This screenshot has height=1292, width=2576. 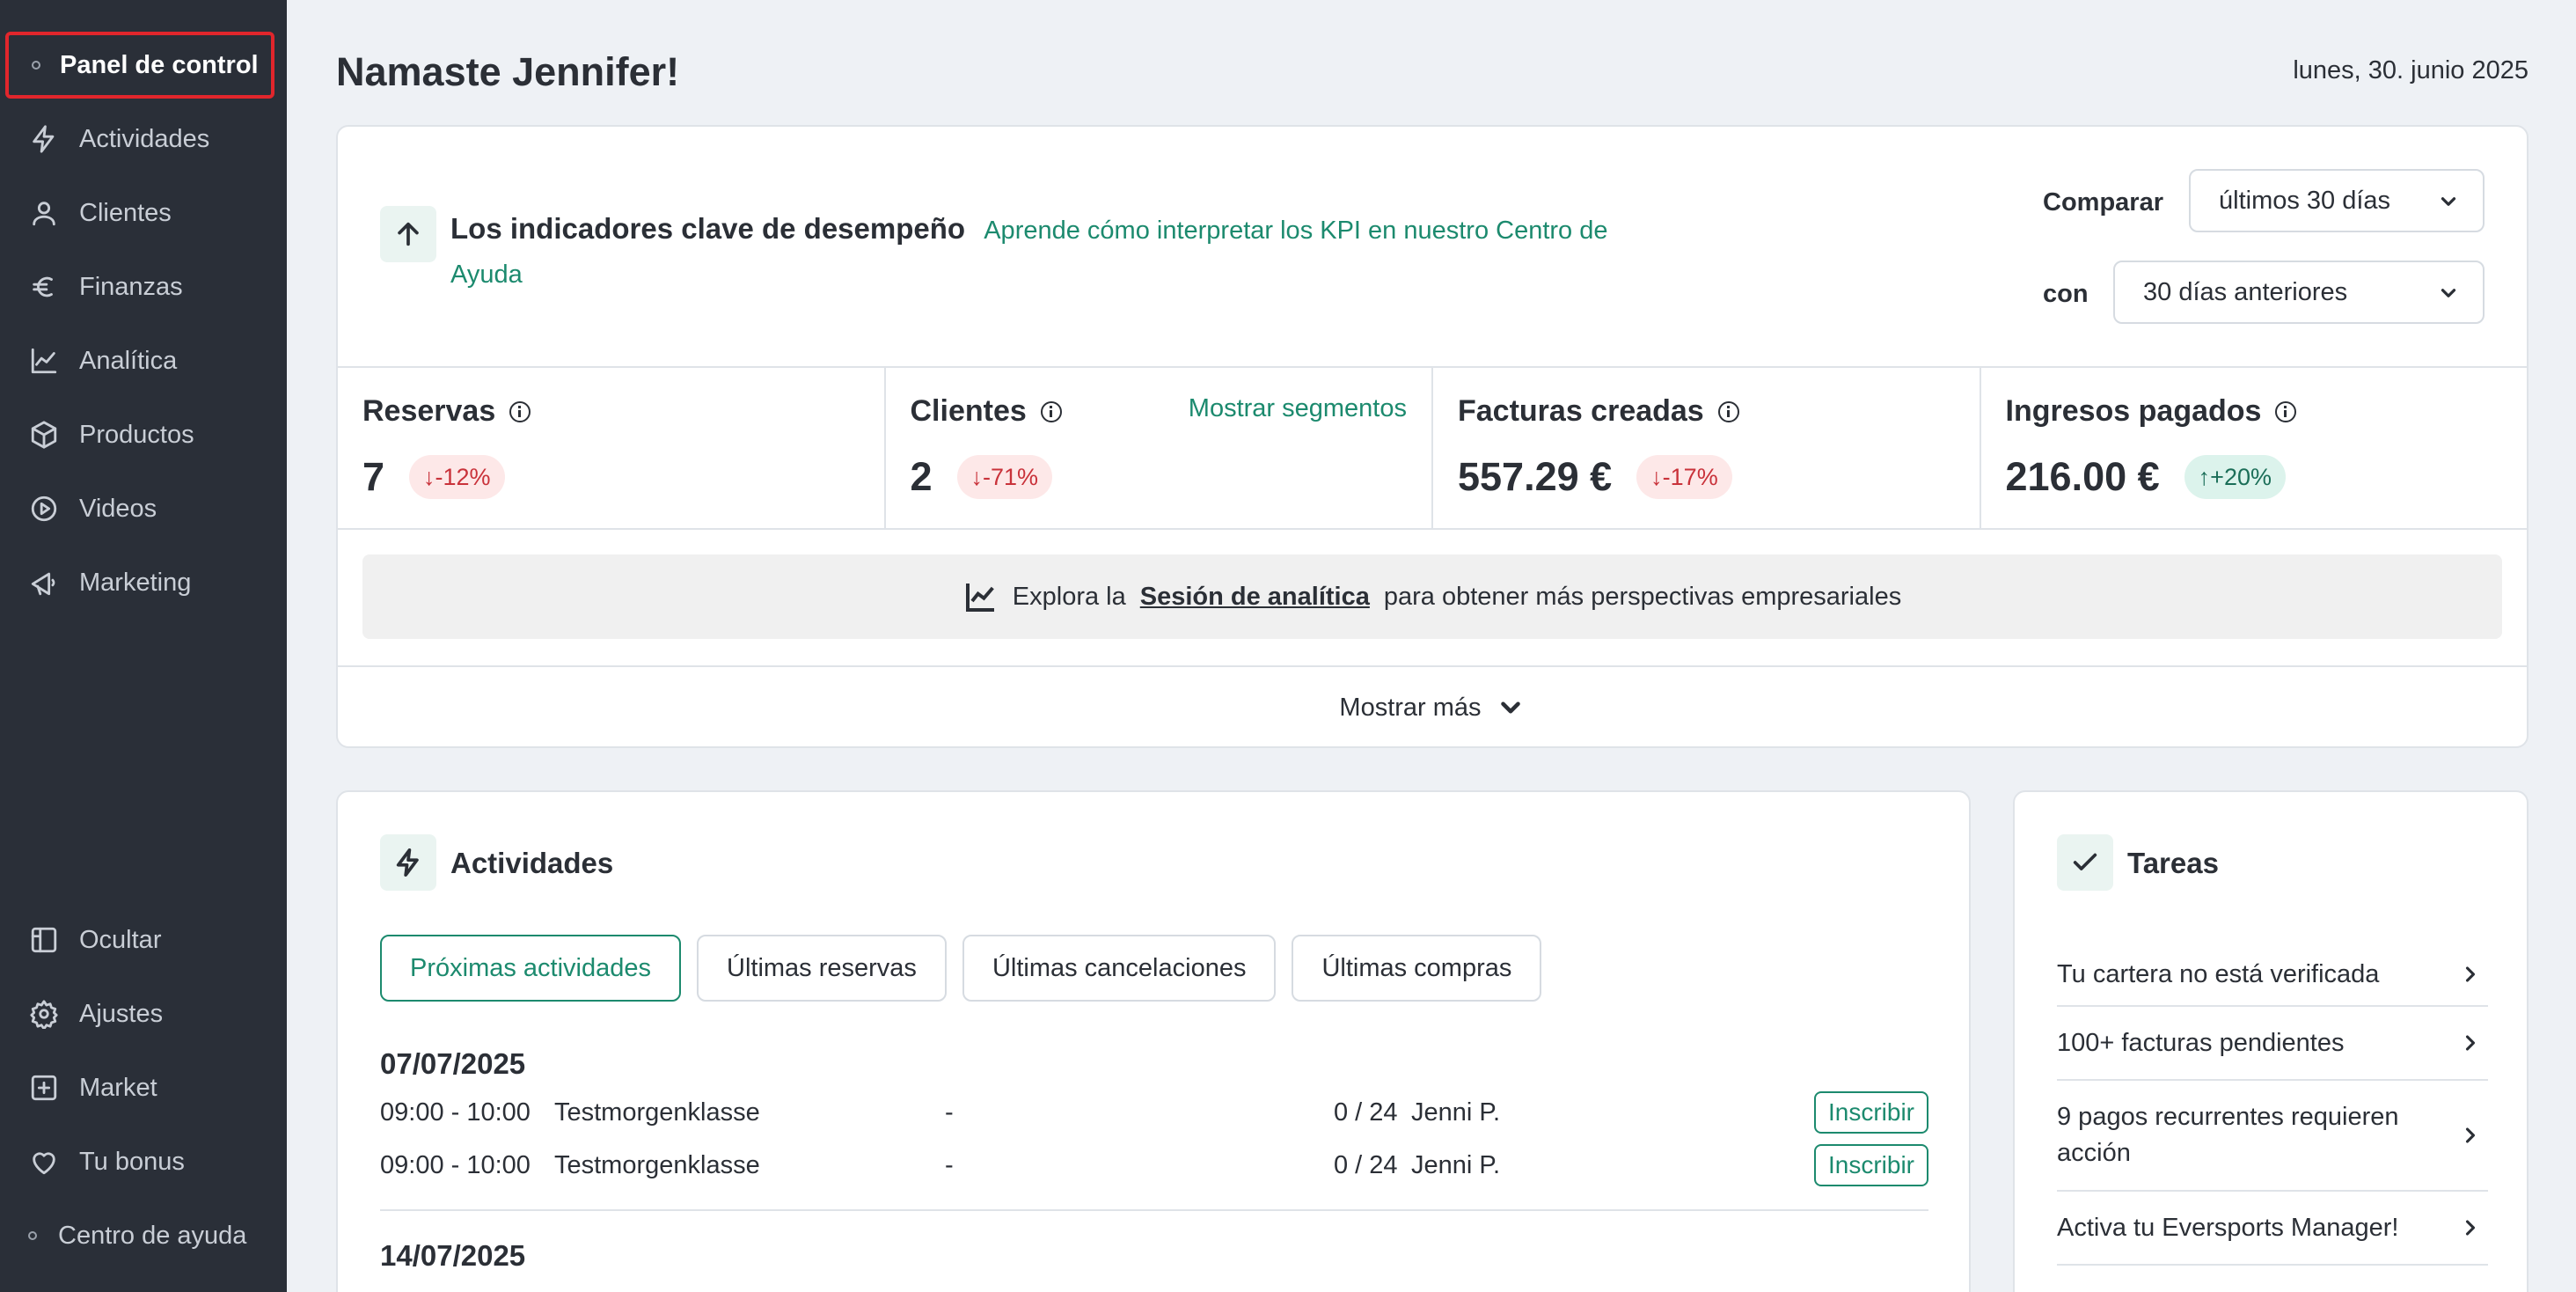 I want to click on task-item: Activa tu Eversports Manager!, so click(x=2272, y=1229).